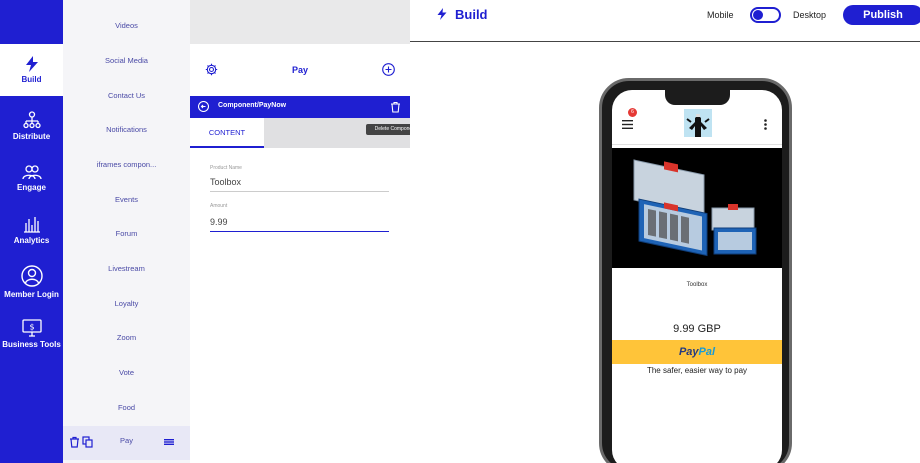 This screenshot has width=920, height=463. Describe the element at coordinates (697, 329) in the screenshot. I see `product-price: 9.99 GBP` at that location.